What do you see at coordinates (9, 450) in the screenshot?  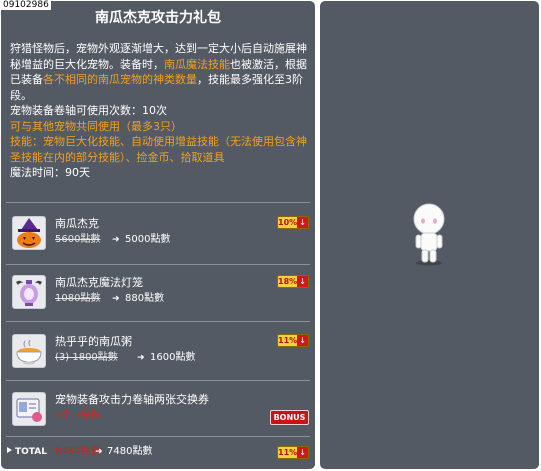 I see `bullet-icon` at bounding box center [9, 450].